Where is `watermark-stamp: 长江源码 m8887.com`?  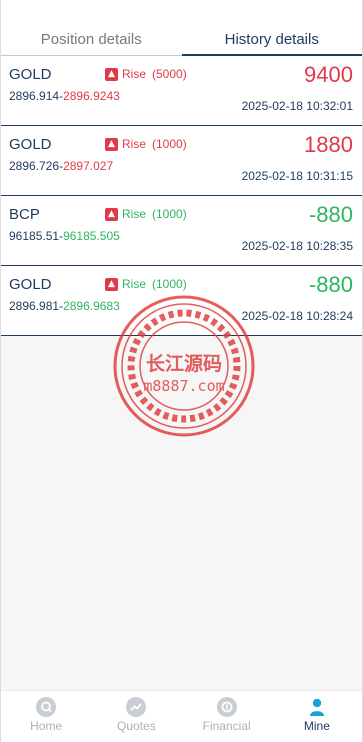
watermark-stamp: 长江源码 m8887.com is located at coordinates (184, 366).